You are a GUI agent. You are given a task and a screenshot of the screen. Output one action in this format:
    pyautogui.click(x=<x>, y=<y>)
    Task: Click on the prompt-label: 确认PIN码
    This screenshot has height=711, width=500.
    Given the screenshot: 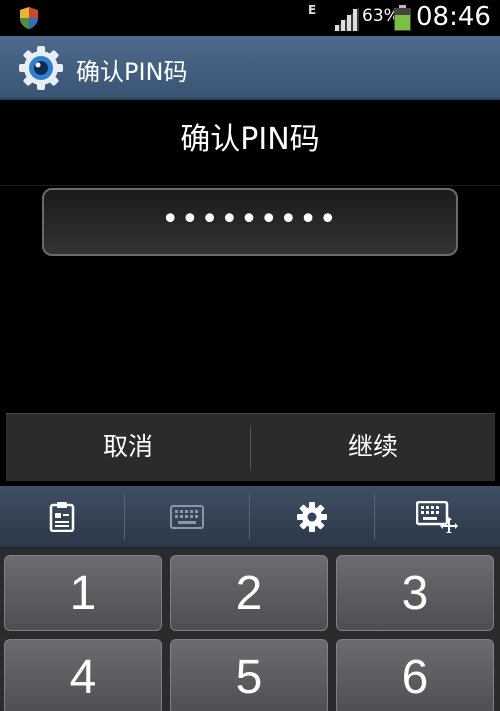 What is the action you would take?
    pyautogui.click(x=250, y=143)
    